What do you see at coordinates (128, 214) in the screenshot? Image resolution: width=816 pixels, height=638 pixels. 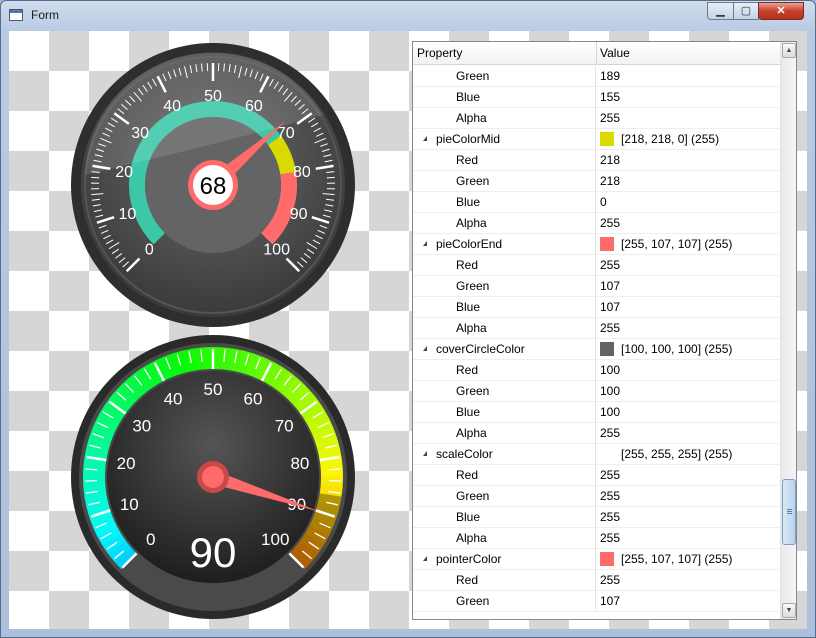 I see `gauge-scale-label: 10` at bounding box center [128, 214].